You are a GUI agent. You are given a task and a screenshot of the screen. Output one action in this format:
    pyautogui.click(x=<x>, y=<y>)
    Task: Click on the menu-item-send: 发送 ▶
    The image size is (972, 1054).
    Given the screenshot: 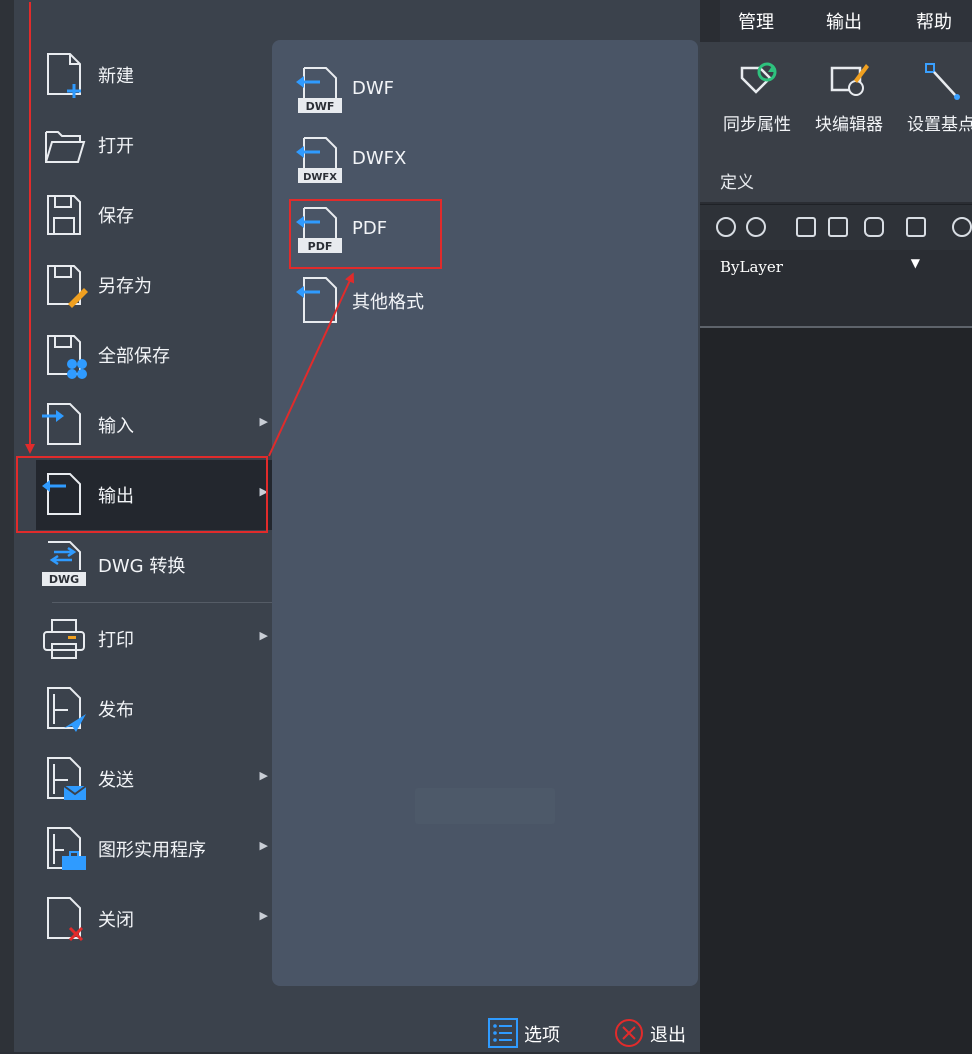 What is the action you would take?
    pyautogui.click(x=156, y=779)
    